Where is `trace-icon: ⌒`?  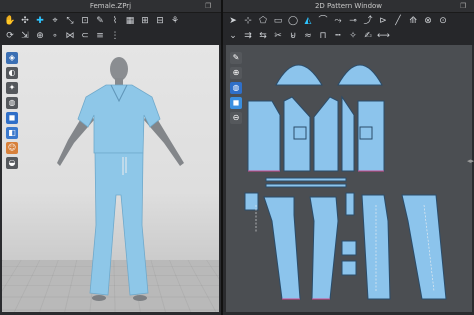
trace-icon: ⌒ is located at coordinates (323, 21).